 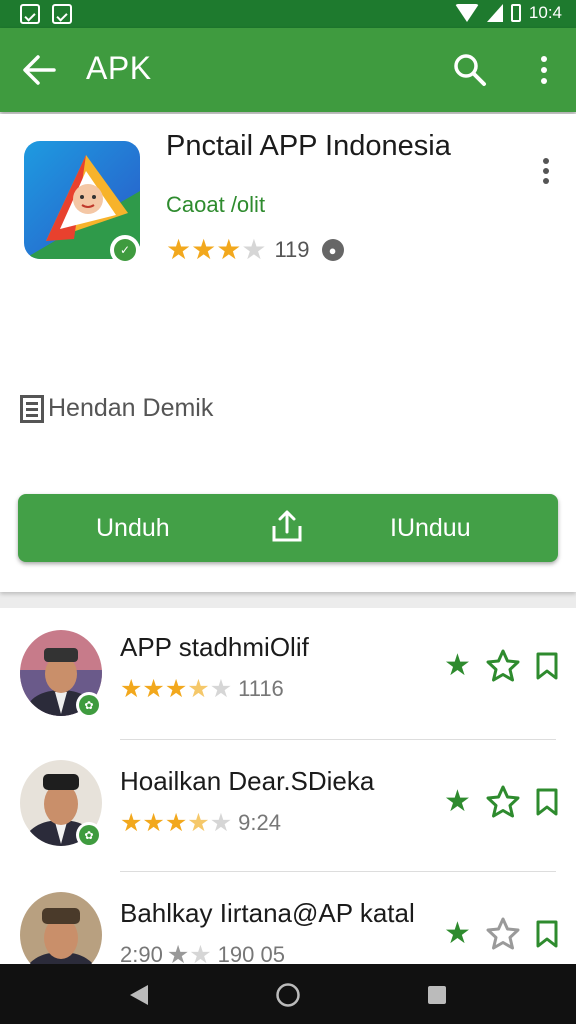 What do you see at coordinates (288, 70) in the screenshot?
I see `app-bar: APK` at bounding box center [288, 70].